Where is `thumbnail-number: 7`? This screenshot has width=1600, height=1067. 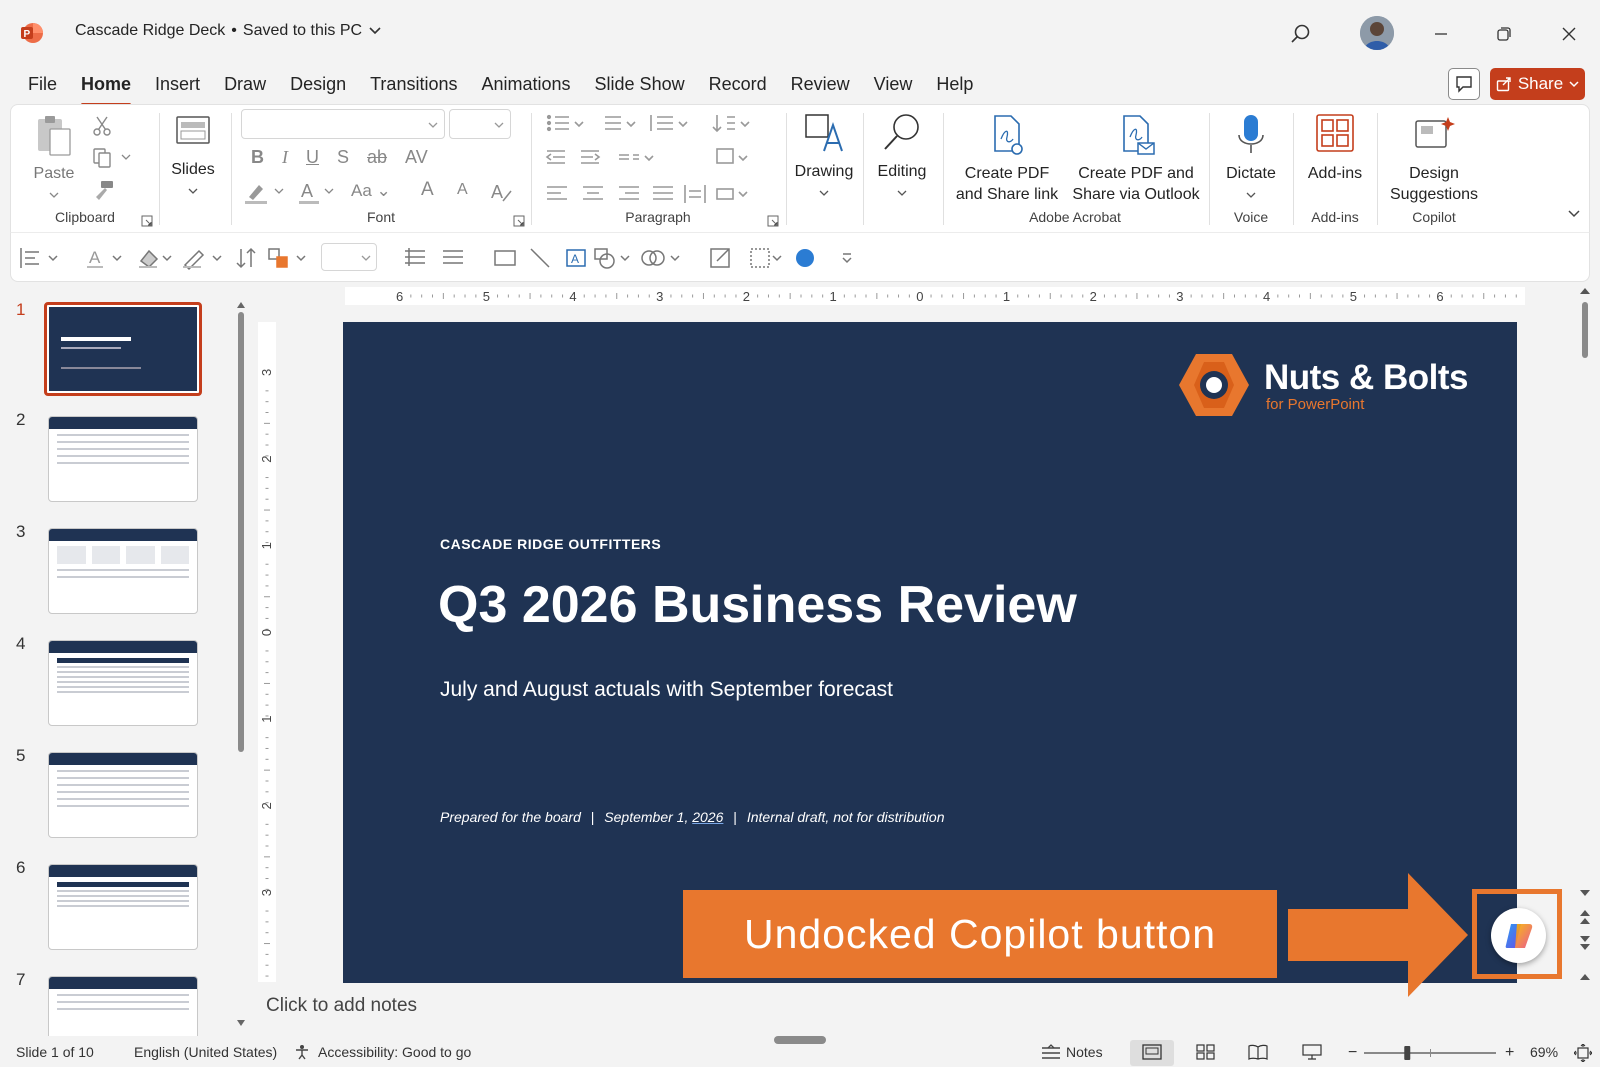
thumbnail-number: 7 is located at coordinates (21, 979).